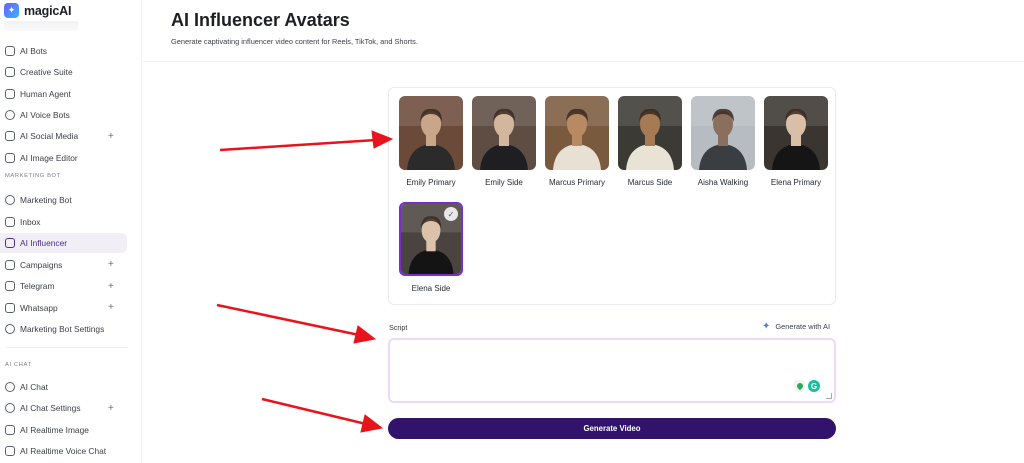 Image resolution: width=1024 pixels, height=463 pixels. Describe the element at coordinates (63, 222) in the screenshot. I see `sidebar-item-inbox: Inbox` at that location.